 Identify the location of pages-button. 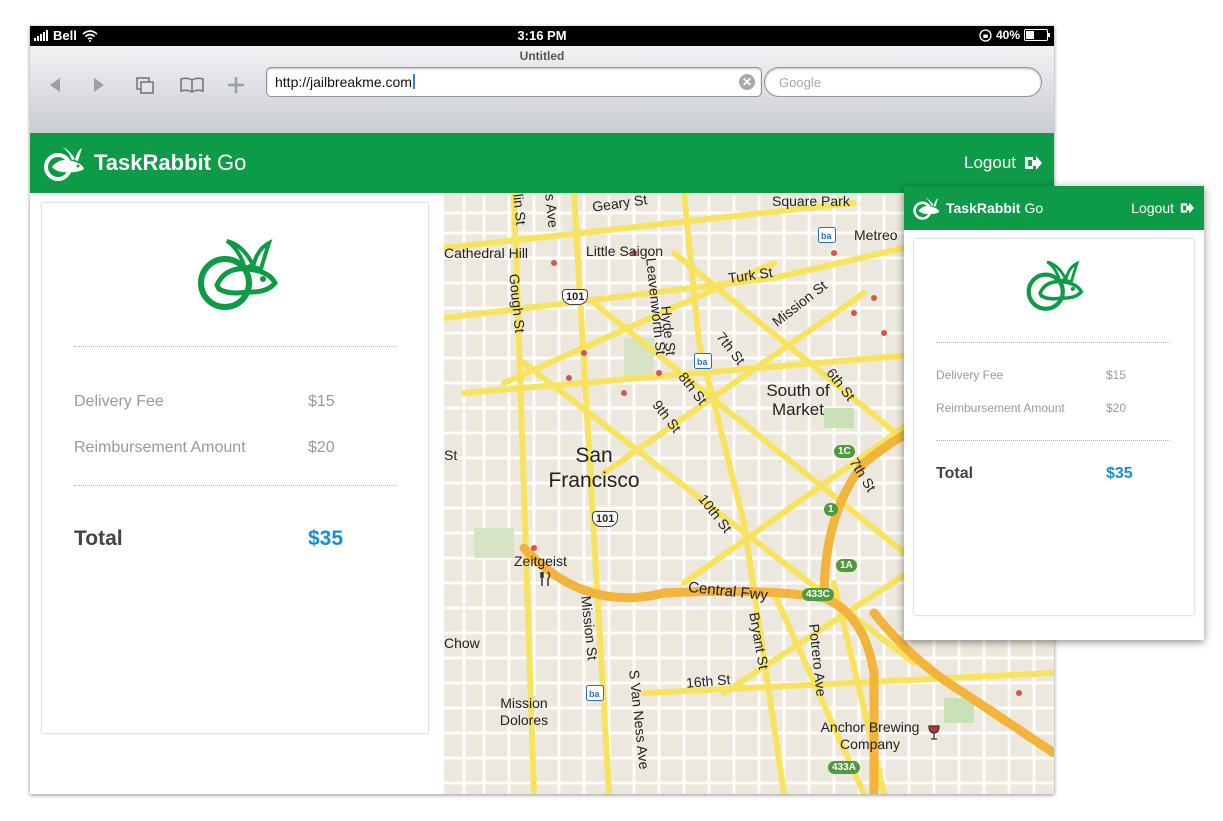
(145, 85).